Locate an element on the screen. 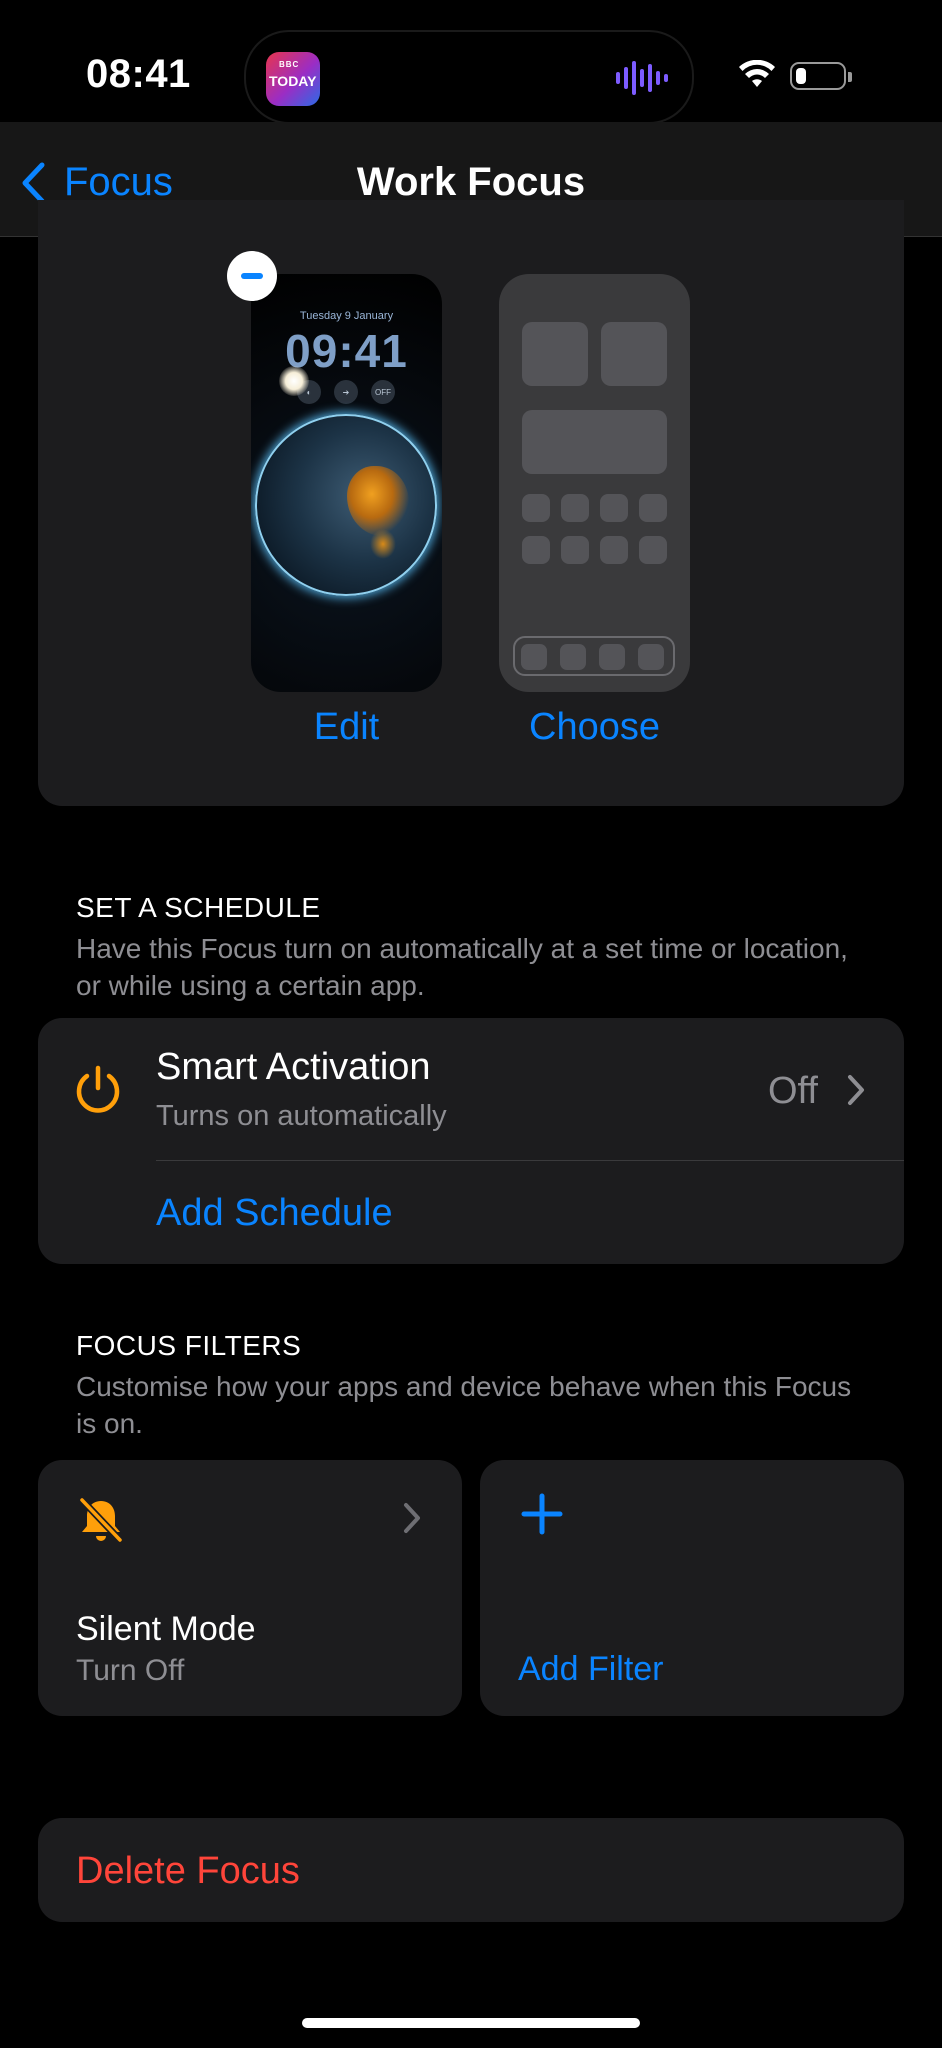 Image resolution: width=942 pixels, height=2048 pixels. status-time: 08:41 is located at coordinates (138, 74).